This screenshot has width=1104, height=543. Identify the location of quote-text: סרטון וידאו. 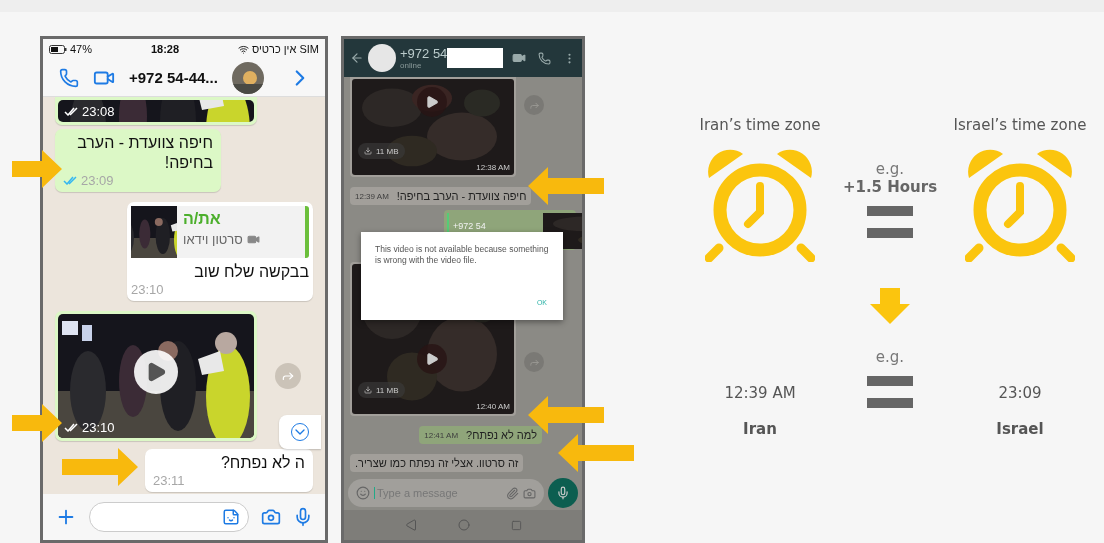
(213, 239).